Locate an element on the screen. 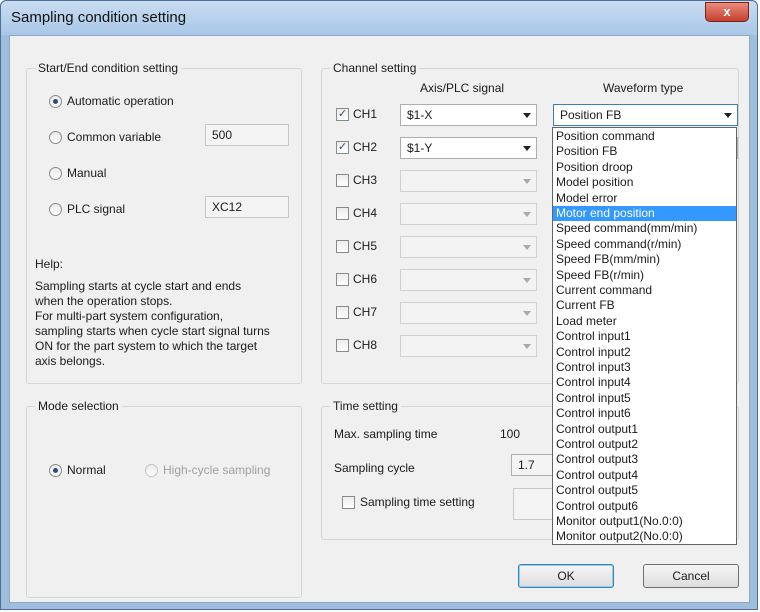 This screenshot has width=760, height=612. close-icon: x is located at coordinates (727, 11).